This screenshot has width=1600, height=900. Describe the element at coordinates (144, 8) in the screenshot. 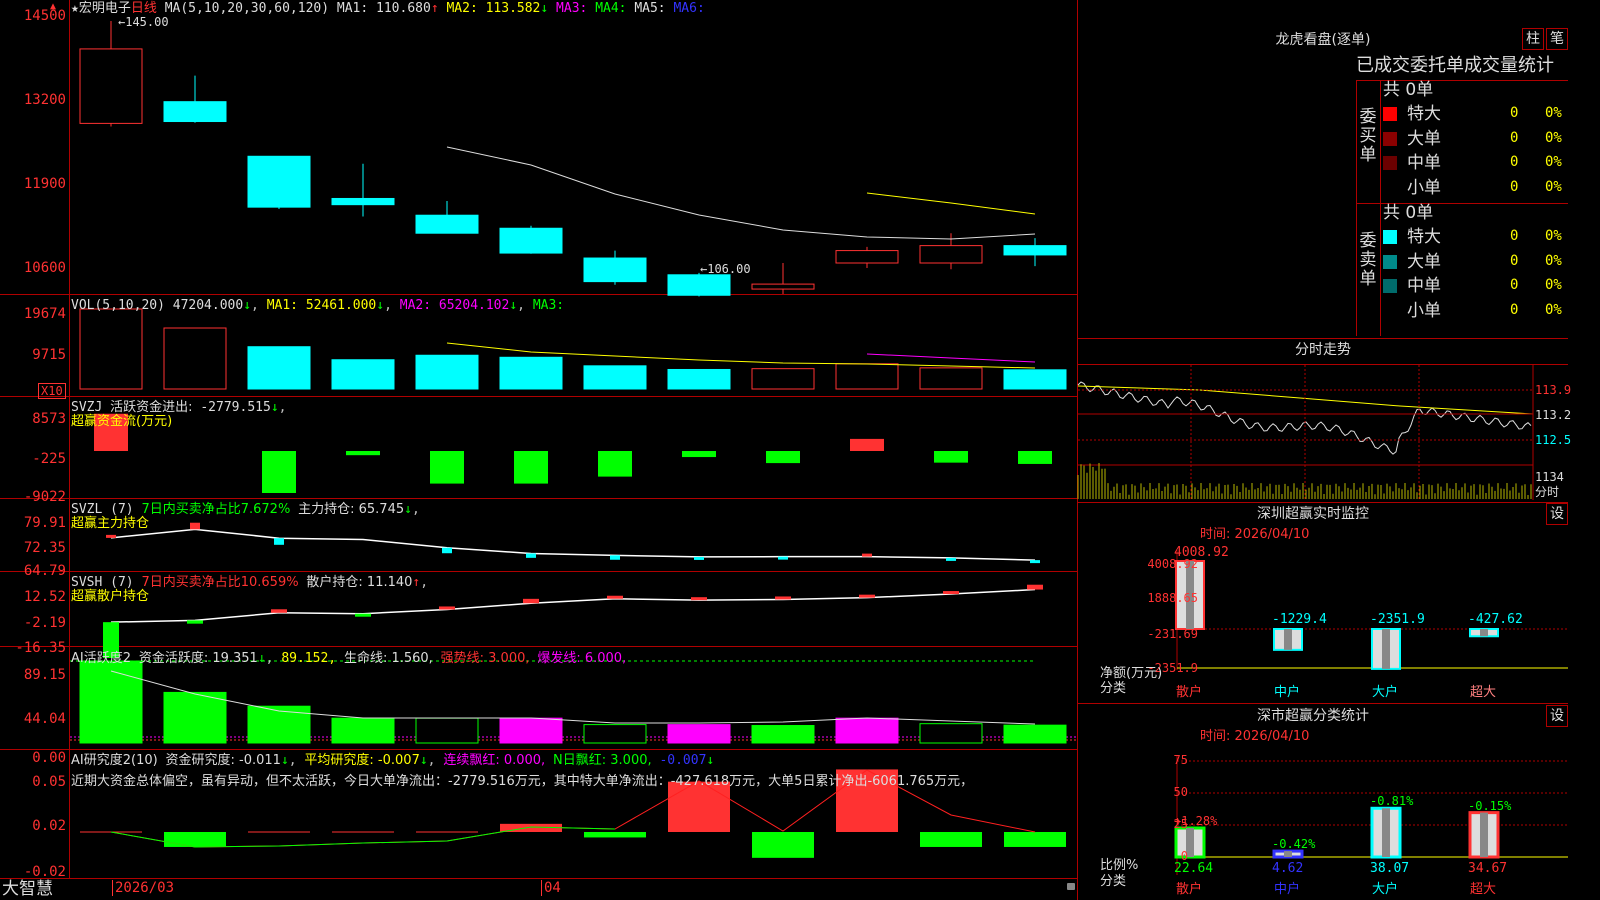

I see `period-label: 日线` at that location.